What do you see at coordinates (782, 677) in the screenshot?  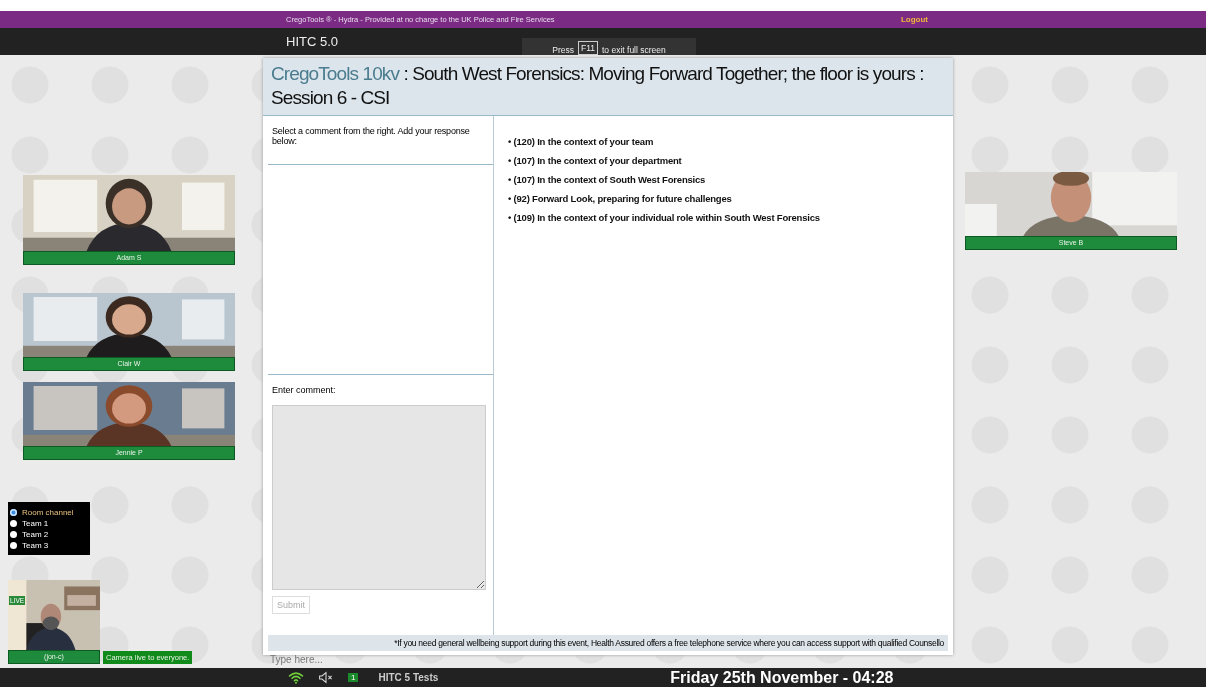 I see `clock: Friday 25th November - 04:28` at bounding box center [782, 677].